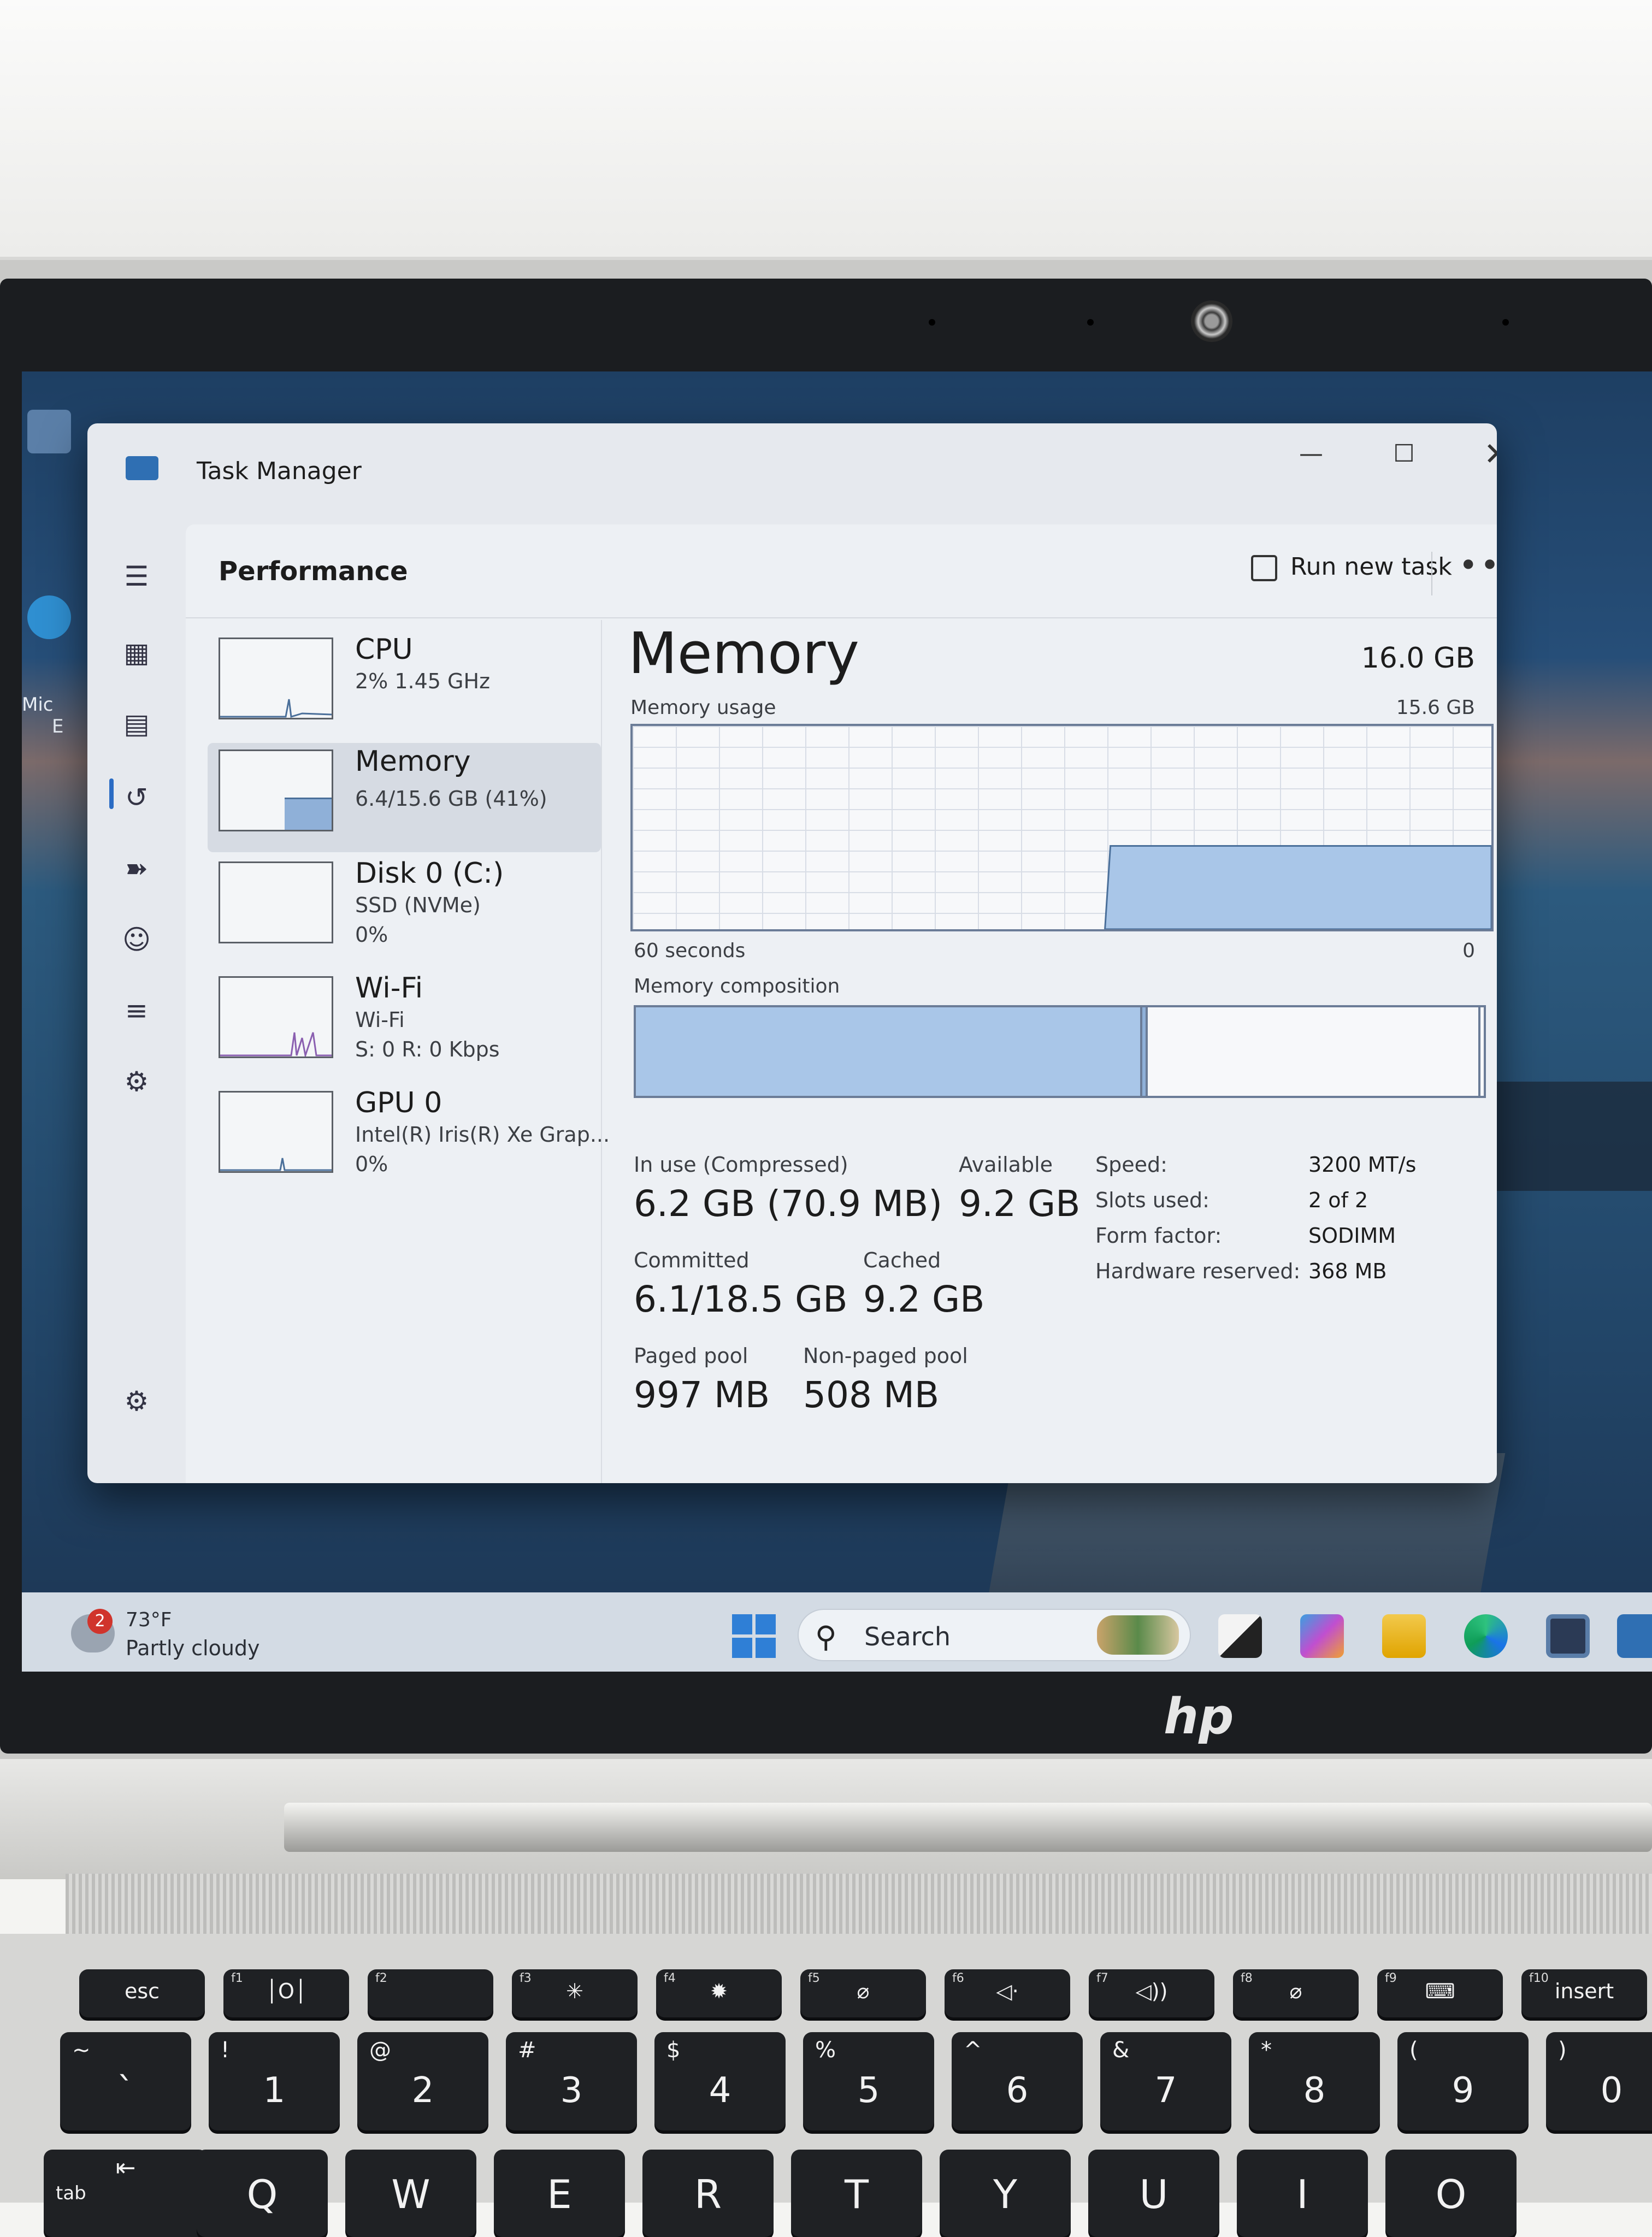  I want to click on device-wifi: Wi-Fi Wi-Fi S: 0 R: 0 Kbps, so click(404, 1024).